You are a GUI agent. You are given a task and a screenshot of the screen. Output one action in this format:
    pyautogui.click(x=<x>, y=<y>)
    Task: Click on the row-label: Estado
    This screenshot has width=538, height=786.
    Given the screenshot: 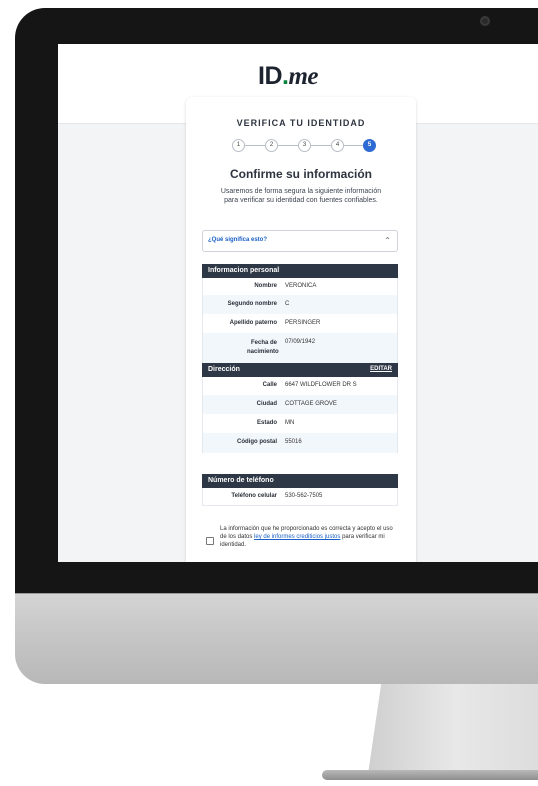 What is the action you would take?
    pyautogui.click(x=266, y=423)
    